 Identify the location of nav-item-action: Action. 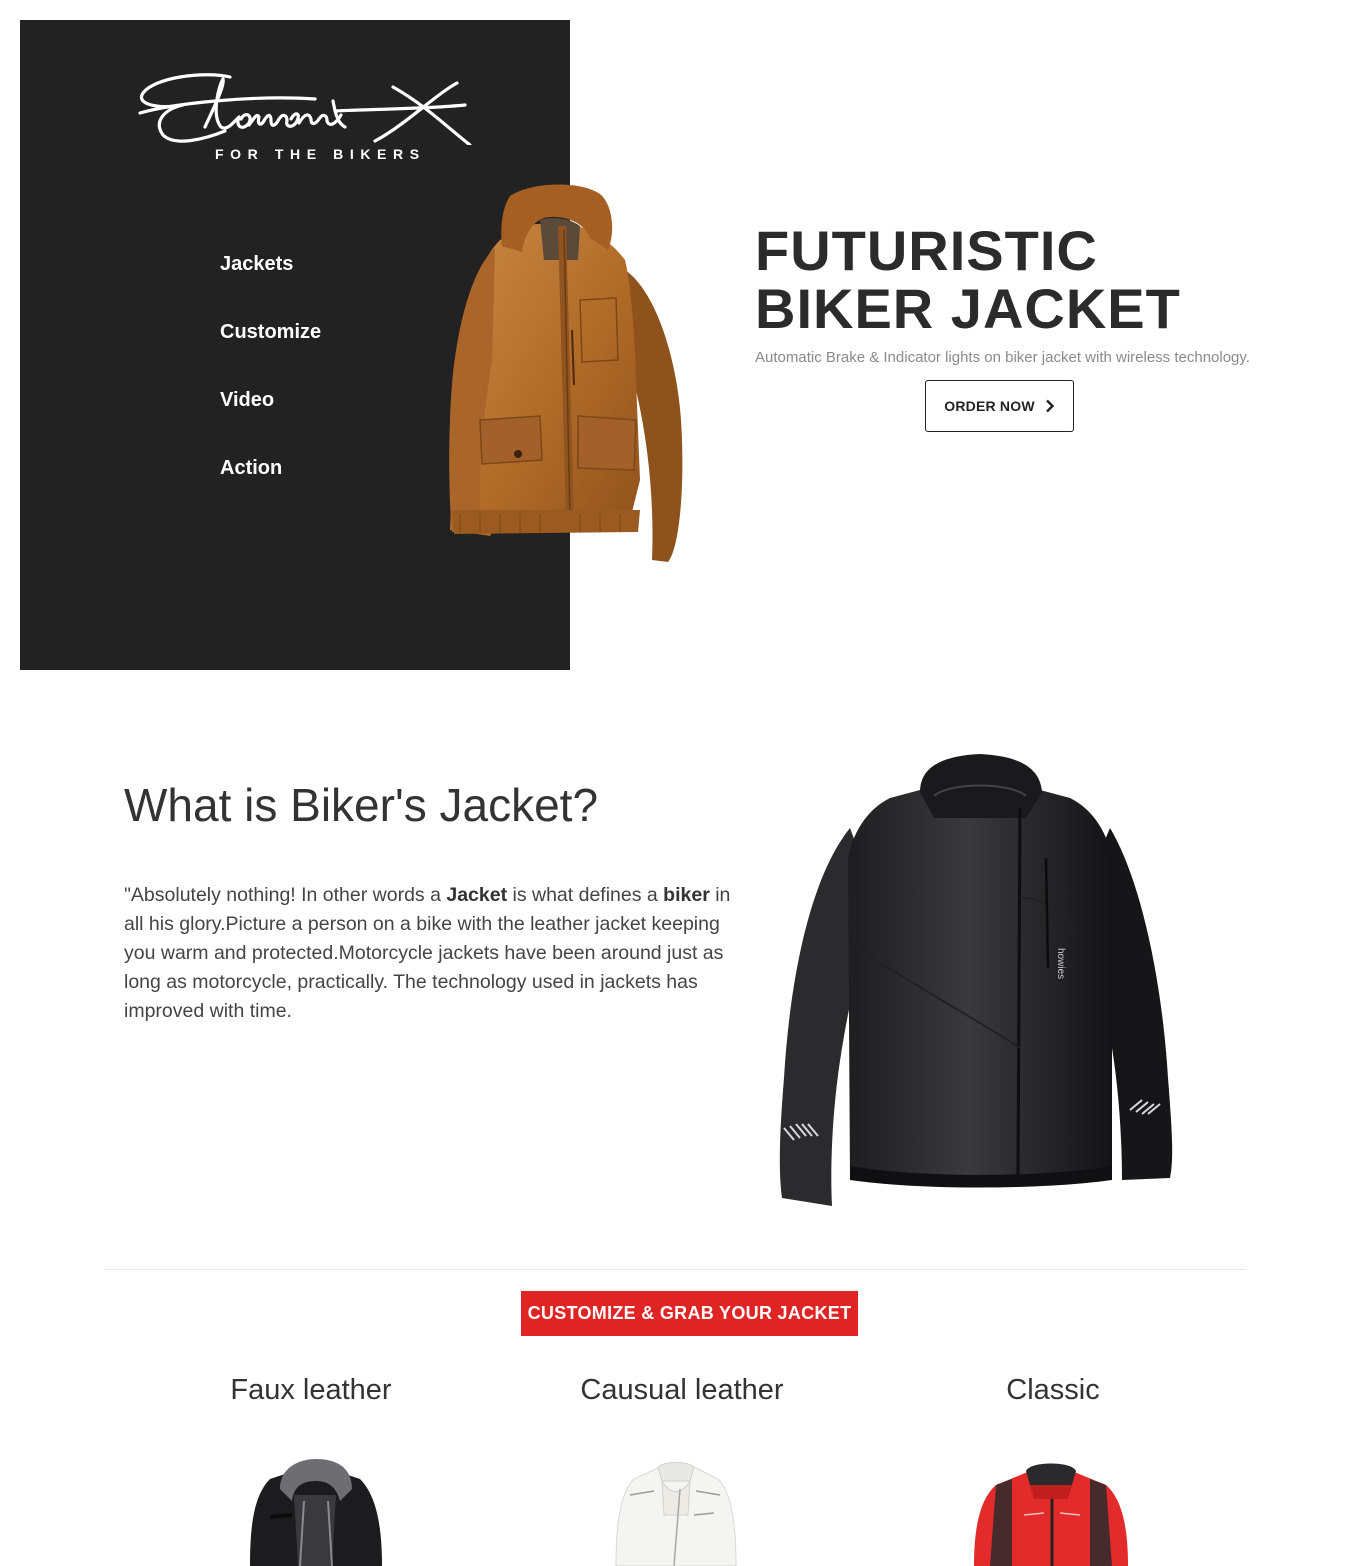
(270, 490).